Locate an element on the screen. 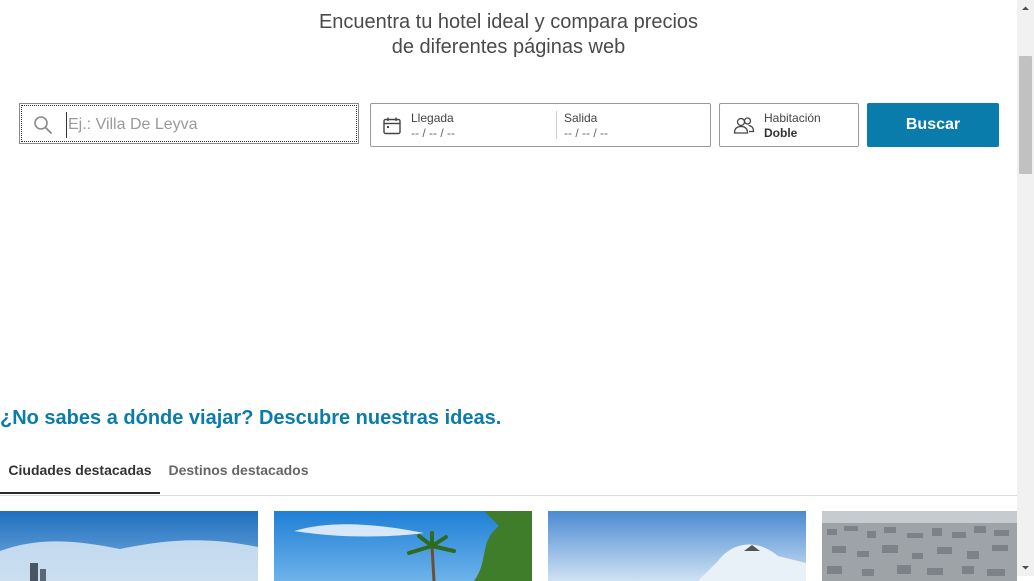 The image size is (1034, 581). search-button: Buscar is located at coordinates (933, 125).